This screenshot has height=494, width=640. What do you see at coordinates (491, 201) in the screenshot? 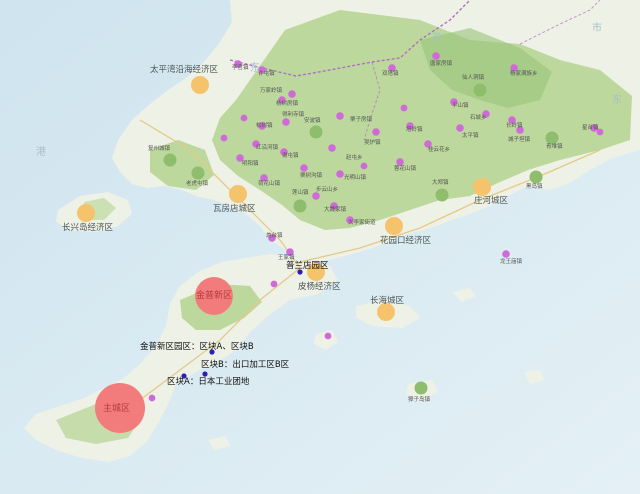
I see `zone-label: 庄河城区` at bounding box center [491, 201].